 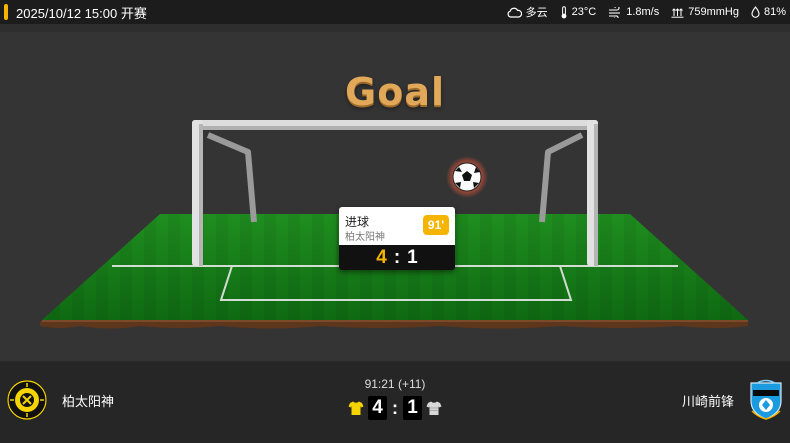 I want to click on weather-temperature: 23°C, so click(x=578, y=12).